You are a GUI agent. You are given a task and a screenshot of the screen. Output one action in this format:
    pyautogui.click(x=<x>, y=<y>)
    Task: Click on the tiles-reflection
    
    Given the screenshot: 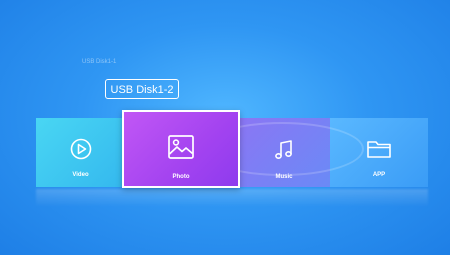 What is the action you would take?
    pyautogui.click(x=232, y=198)
    